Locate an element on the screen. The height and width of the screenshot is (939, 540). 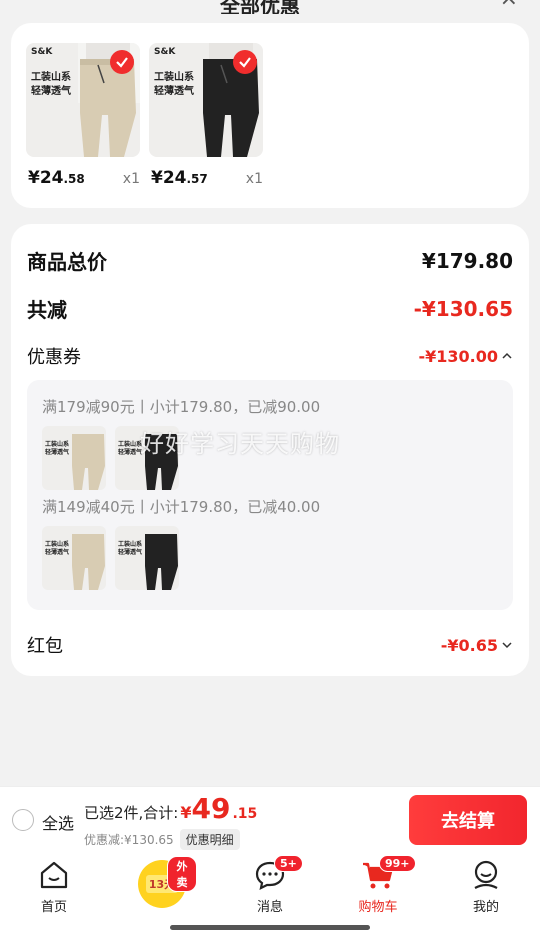
total-price-value: ¥179.80 is located at coordinates (467, 260).